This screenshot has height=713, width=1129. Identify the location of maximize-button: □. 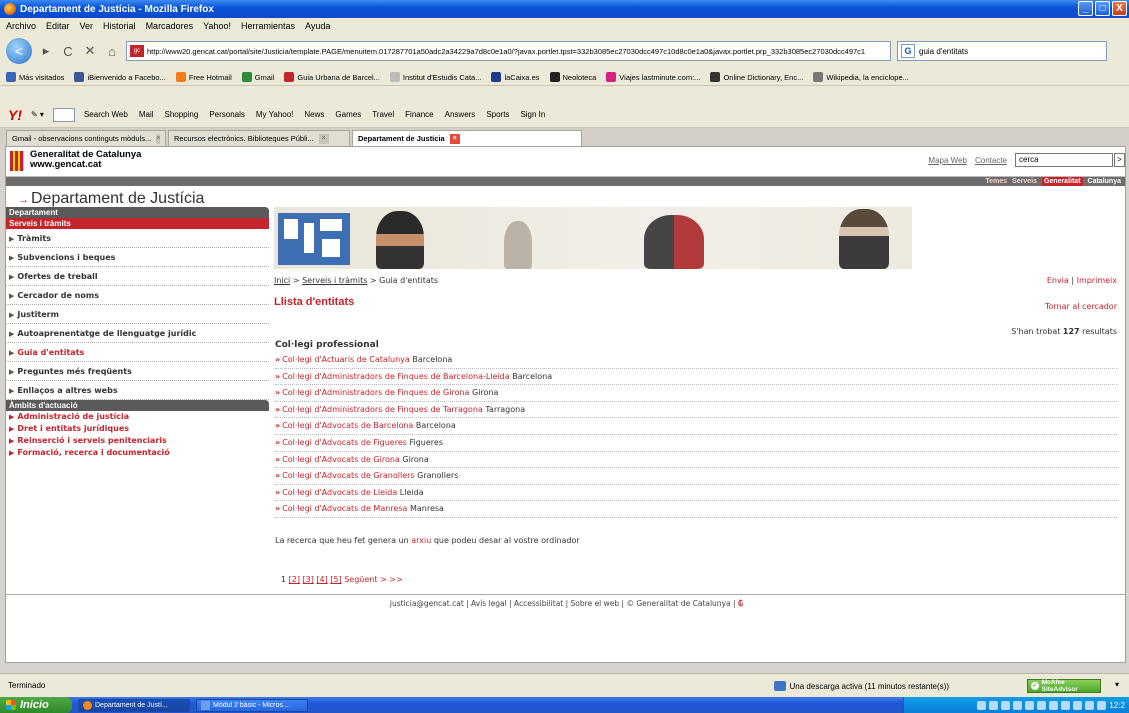
(1102, 8).